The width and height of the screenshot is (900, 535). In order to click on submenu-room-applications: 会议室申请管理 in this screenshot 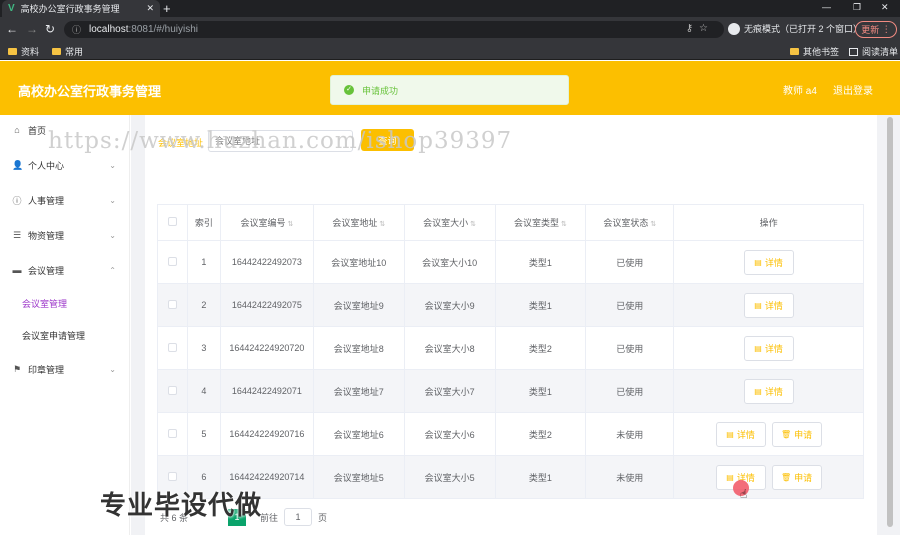, I will do `click(65, 335)`.